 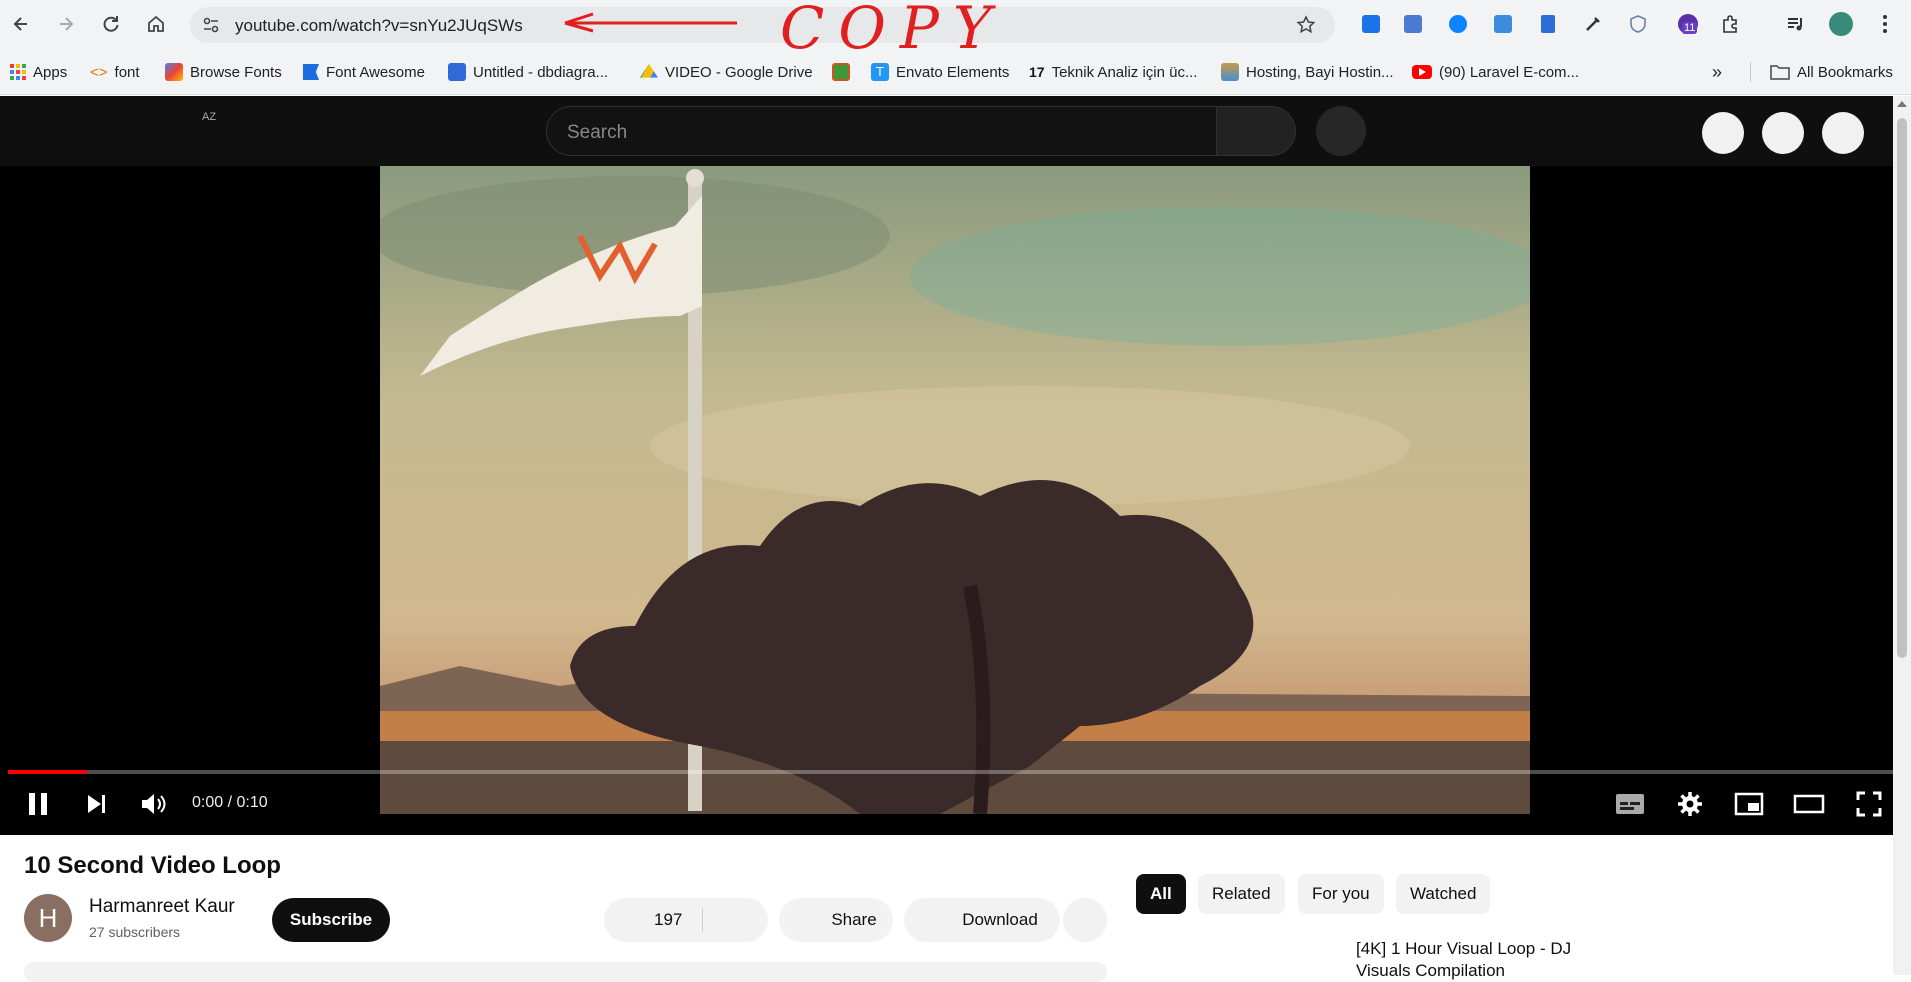 What do you see at coordinates (127, 72) in the screenshot?
I see `bookmark-label: font` at bounding box center [127, 72].